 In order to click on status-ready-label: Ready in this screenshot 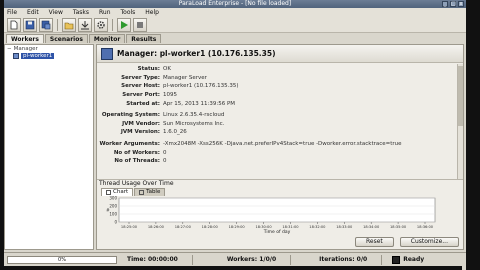, I will do `click(414, 259)`.